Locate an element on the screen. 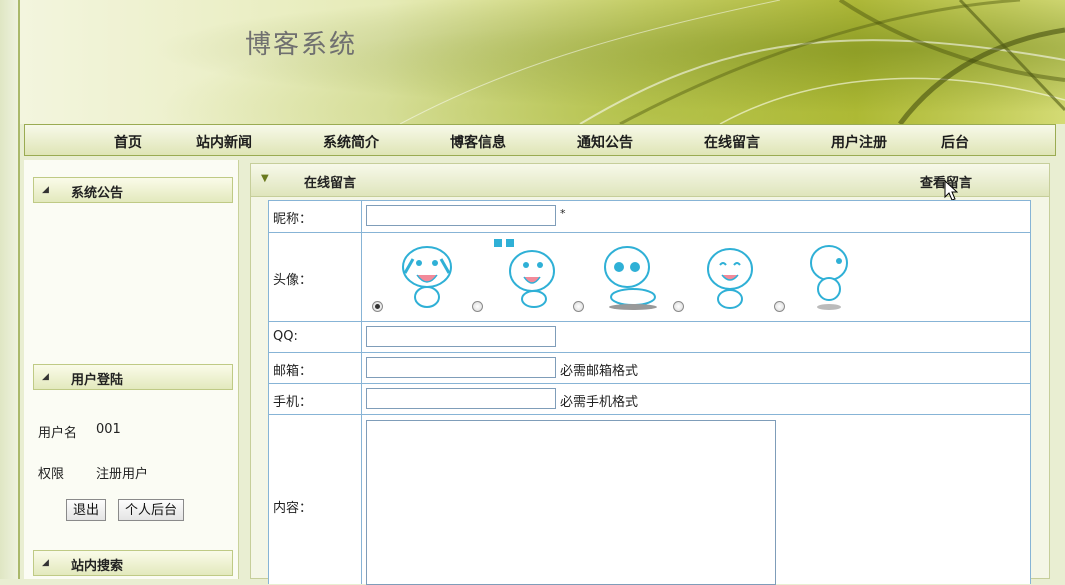 This screenshot has width=1065, height=585. main-nav: 首页 站内新闻 系统简介 博客信息 通知公告 在线留言 用户注册 后台 is located at coordinates (540, 140).